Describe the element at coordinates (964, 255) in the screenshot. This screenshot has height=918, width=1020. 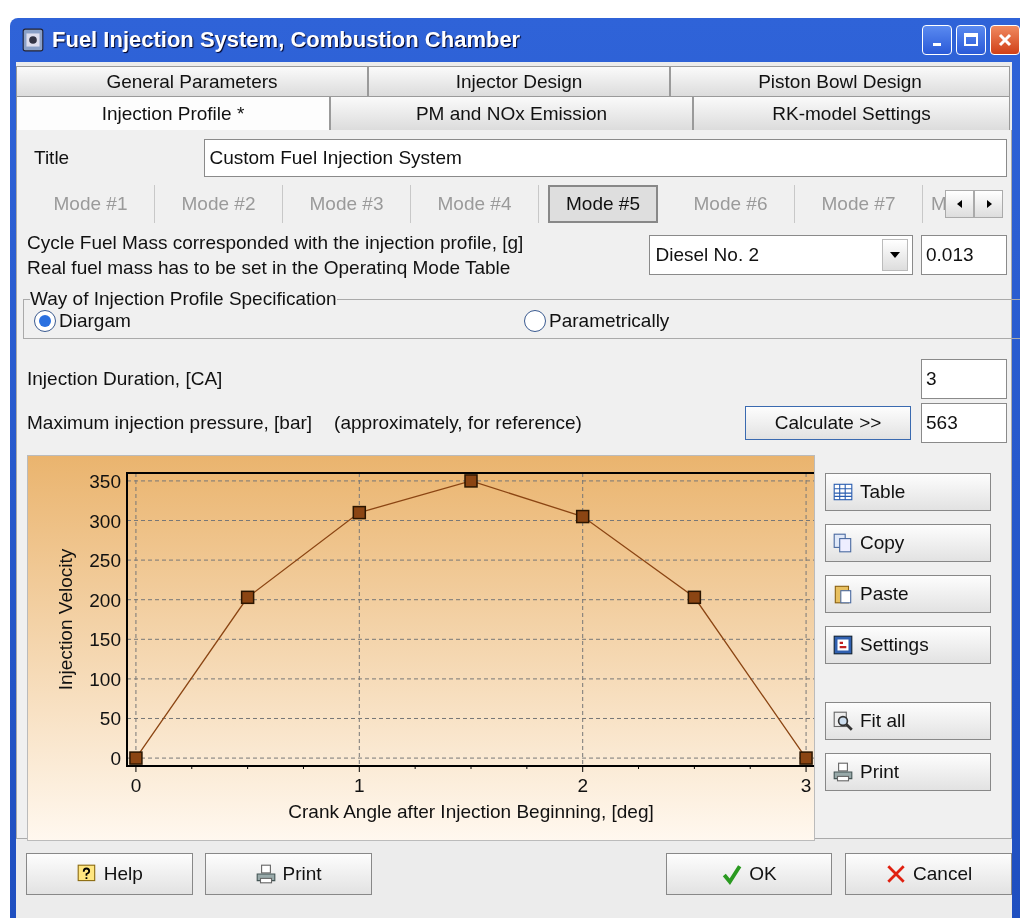
I see `fuel-mass-field: 0.013` at that location.